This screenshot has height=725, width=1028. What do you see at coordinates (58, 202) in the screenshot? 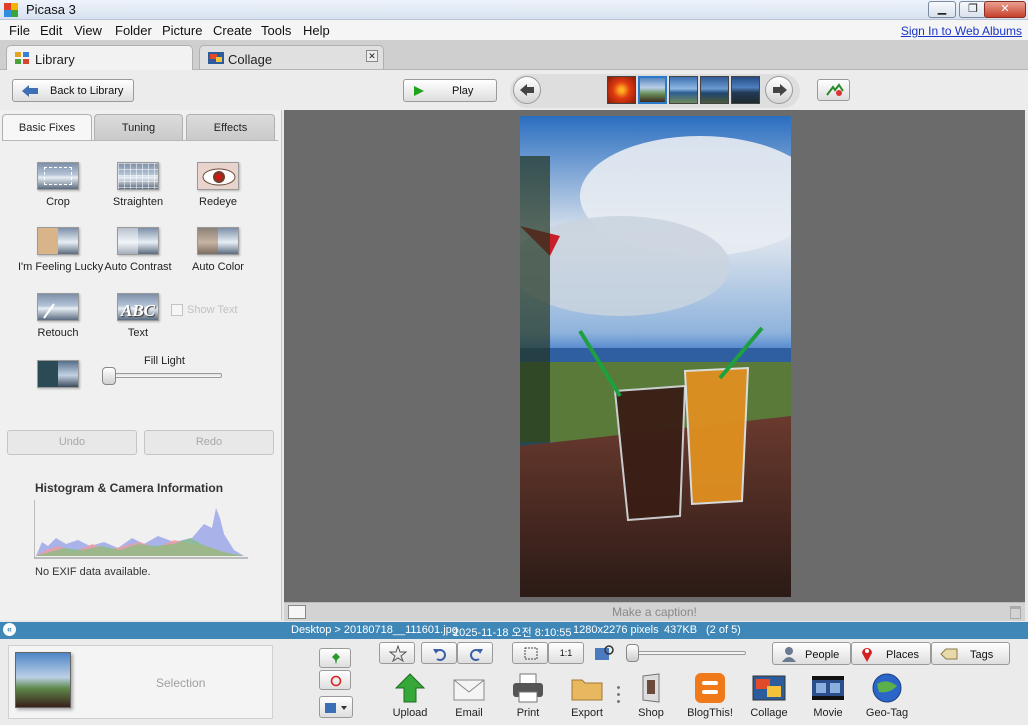
I see `crop-label: Crop` at bounding box center [58, 202].